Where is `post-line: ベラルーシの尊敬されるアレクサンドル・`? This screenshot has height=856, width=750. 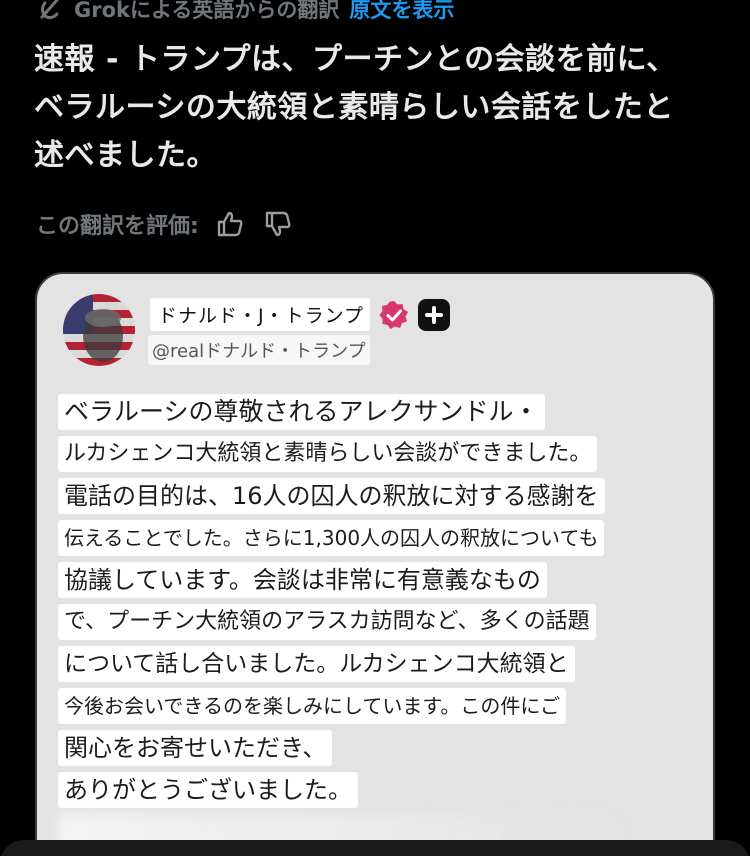
post-line: ベラルーシの尊敬されるアレクサンドル・ is located at coordinates (301, 412).